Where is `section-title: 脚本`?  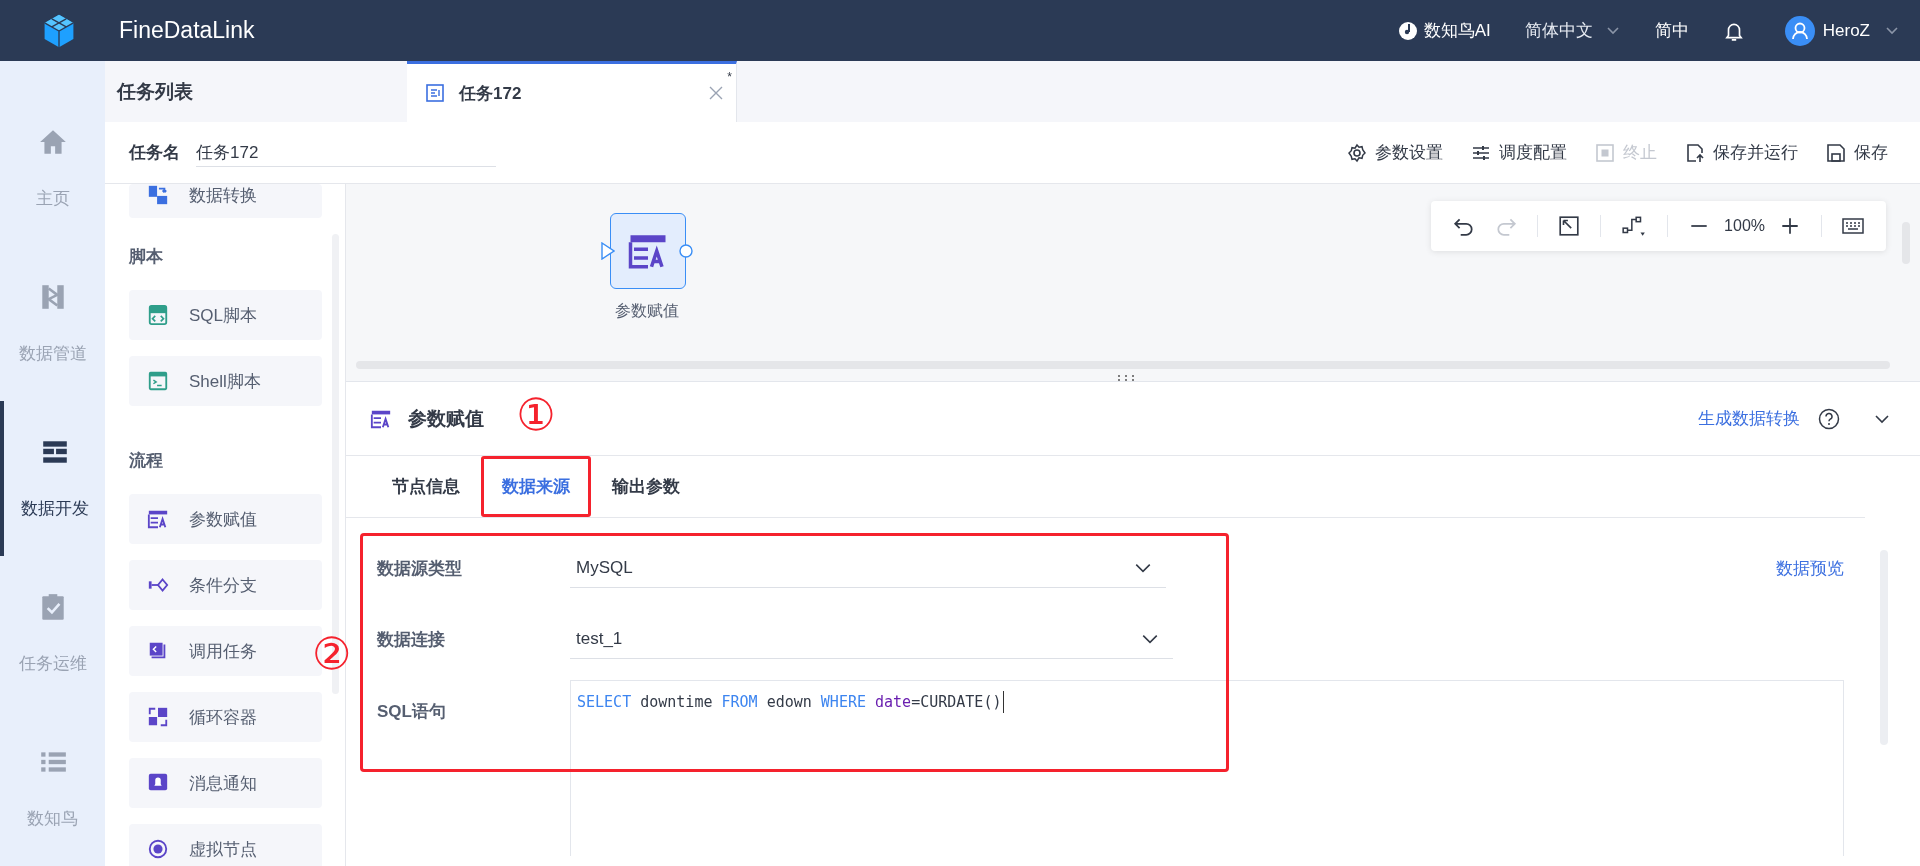 section-title: 脚本 is located at coordinates (146, 256).